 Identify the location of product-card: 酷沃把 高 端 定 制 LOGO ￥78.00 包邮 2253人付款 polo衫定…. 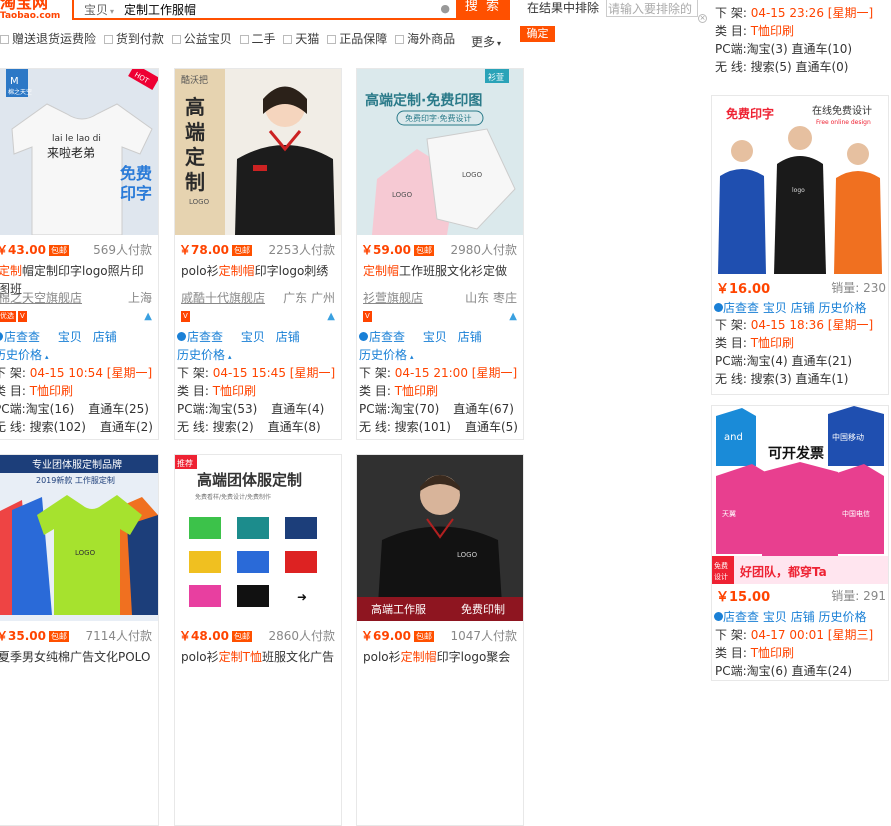
(258, 254).